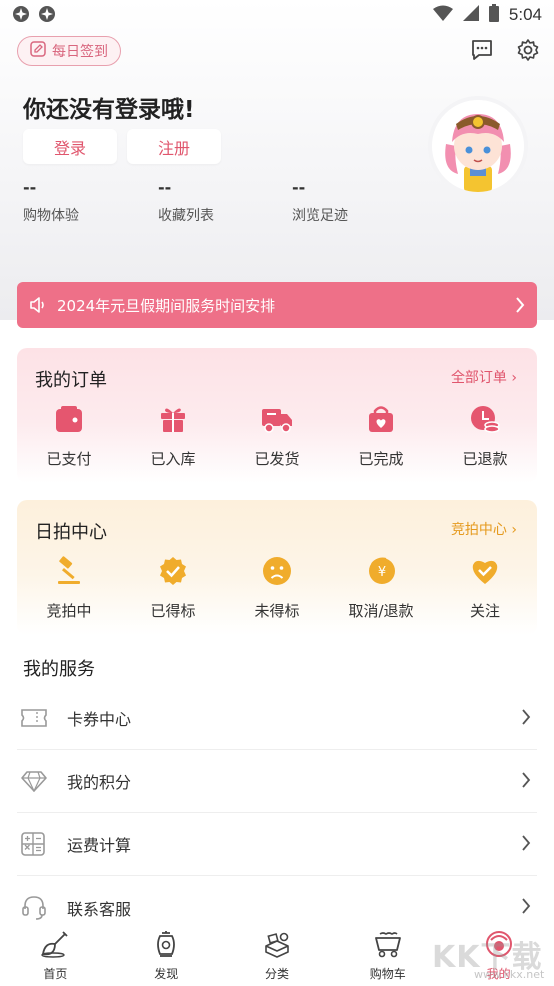 The width and height of the screenshot is (554, 986). Describe the element at coordinates (38, 305) in the screenshot. I see `speaker-icon` at that location.